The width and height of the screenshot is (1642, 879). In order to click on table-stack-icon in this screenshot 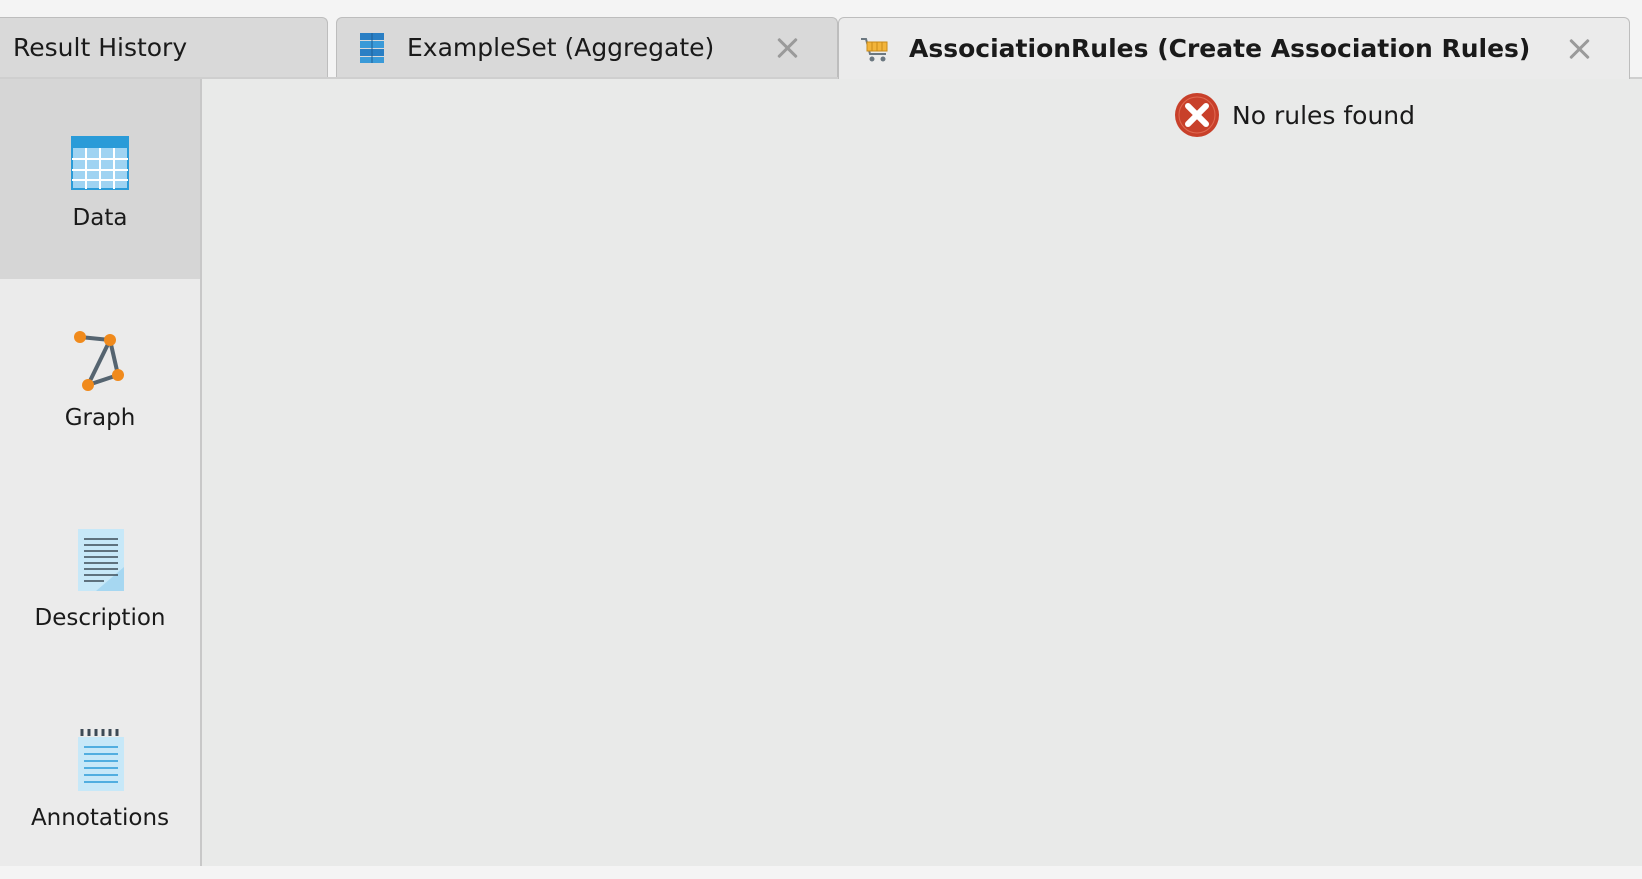, I will do `click(372, 48)`.